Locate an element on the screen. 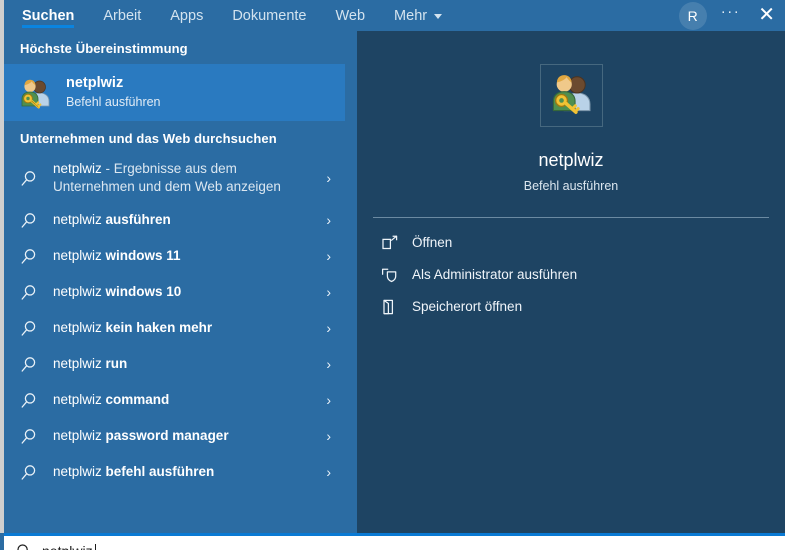 The image size is (785, 550). search-header: Suchen Arbeit Apps Dokumente Web Mehr R is located at coordinates (392, 15).